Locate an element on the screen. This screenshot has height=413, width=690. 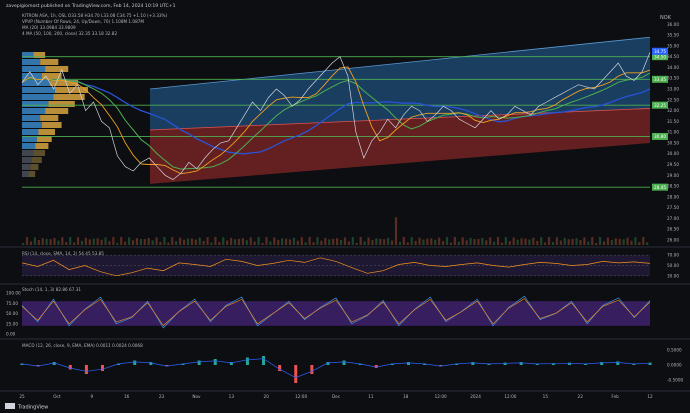
rsi-tick-label: 70.00 is located at coordinates (673, 255).